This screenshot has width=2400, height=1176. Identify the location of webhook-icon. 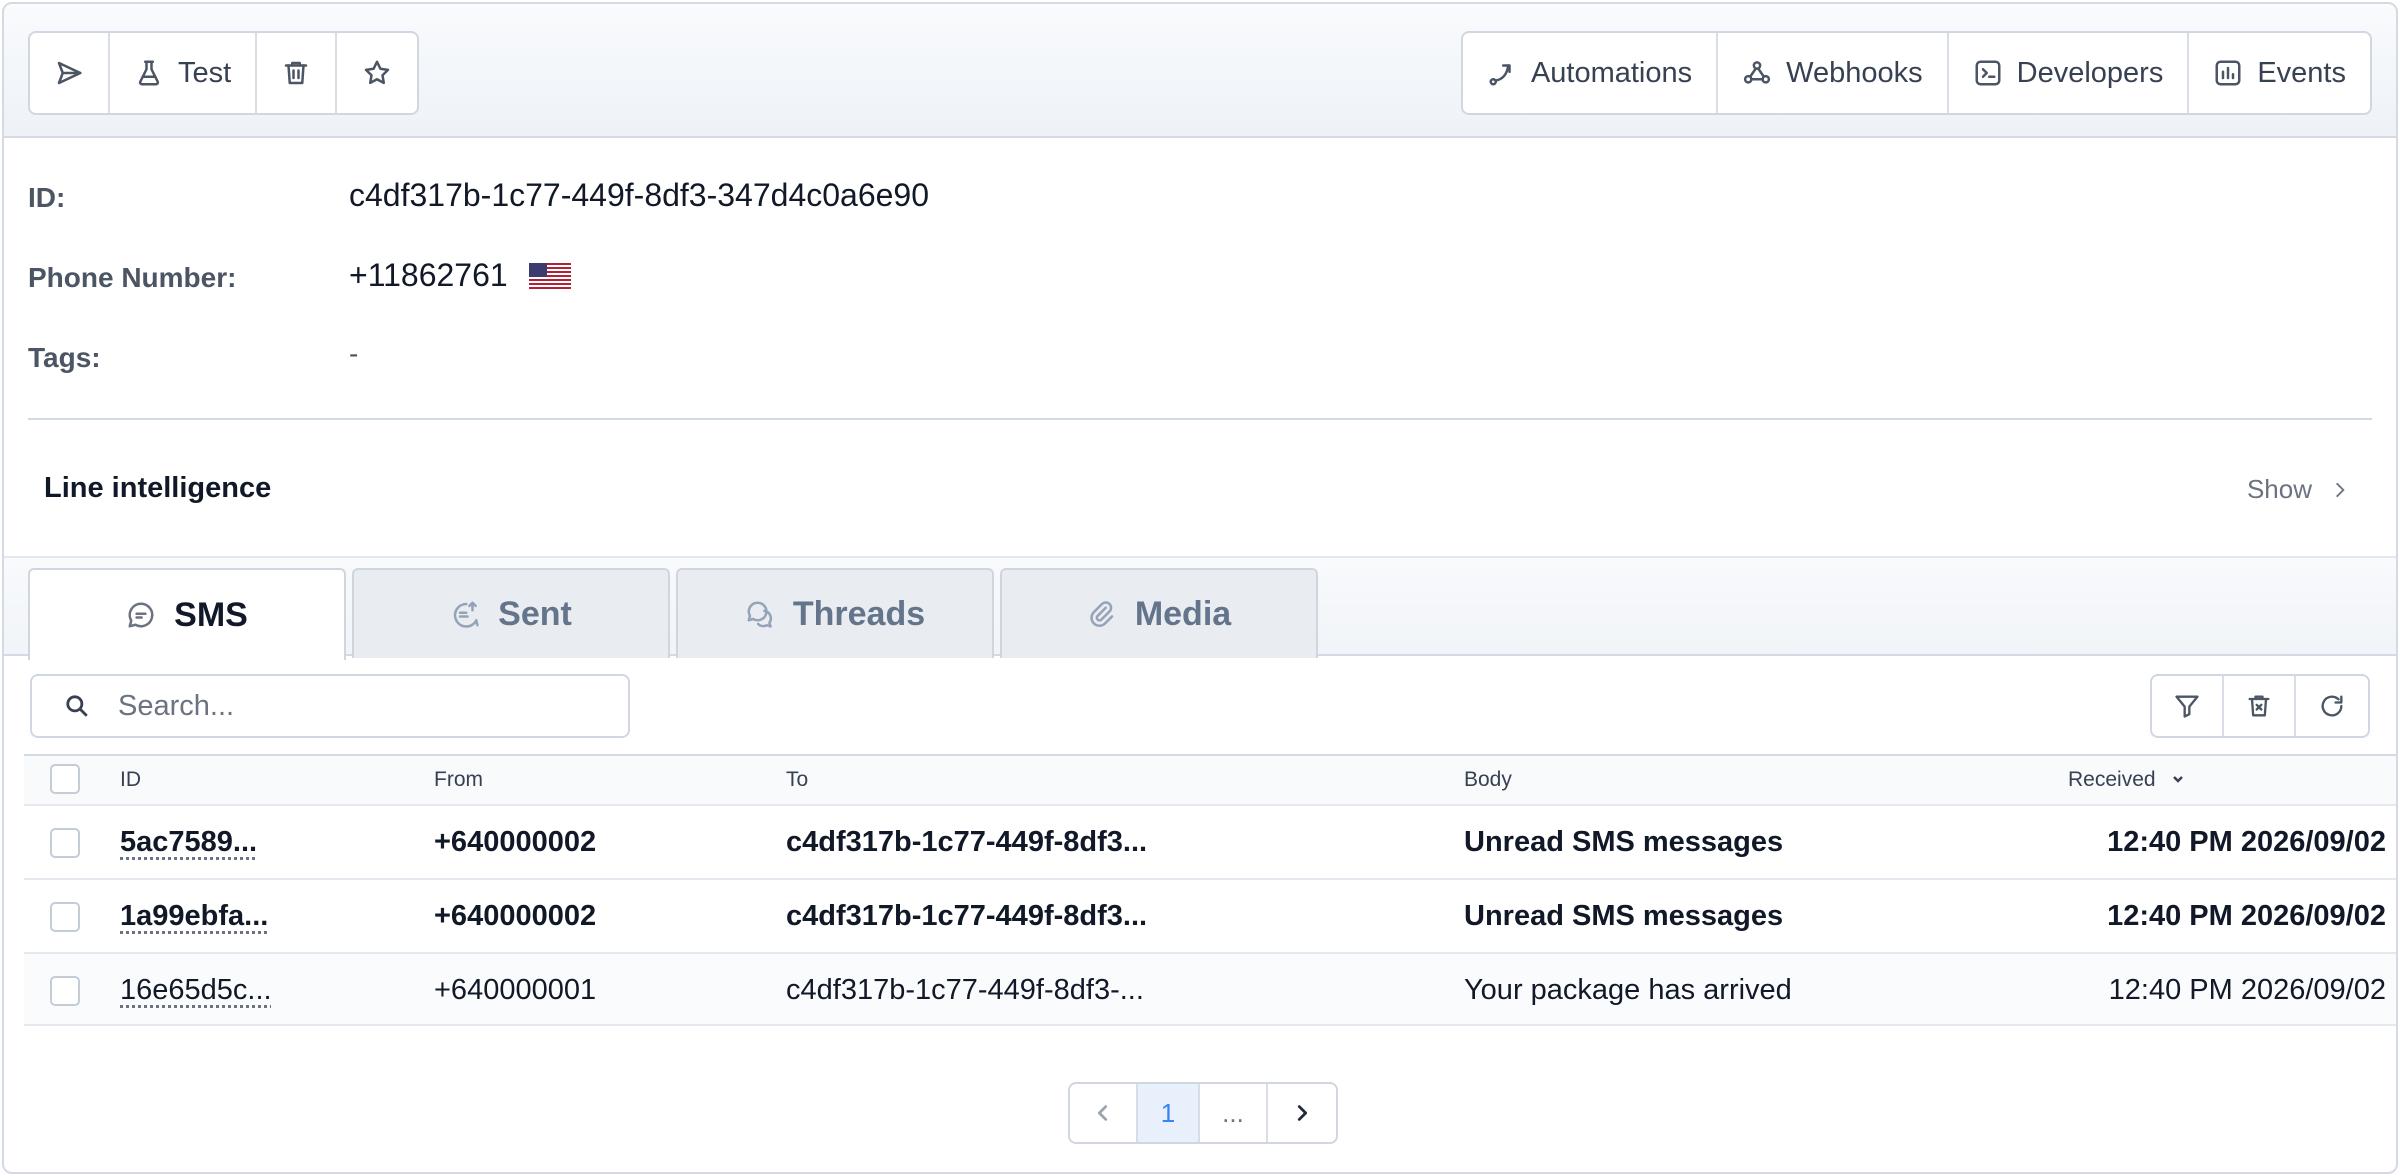
(1757, 72).